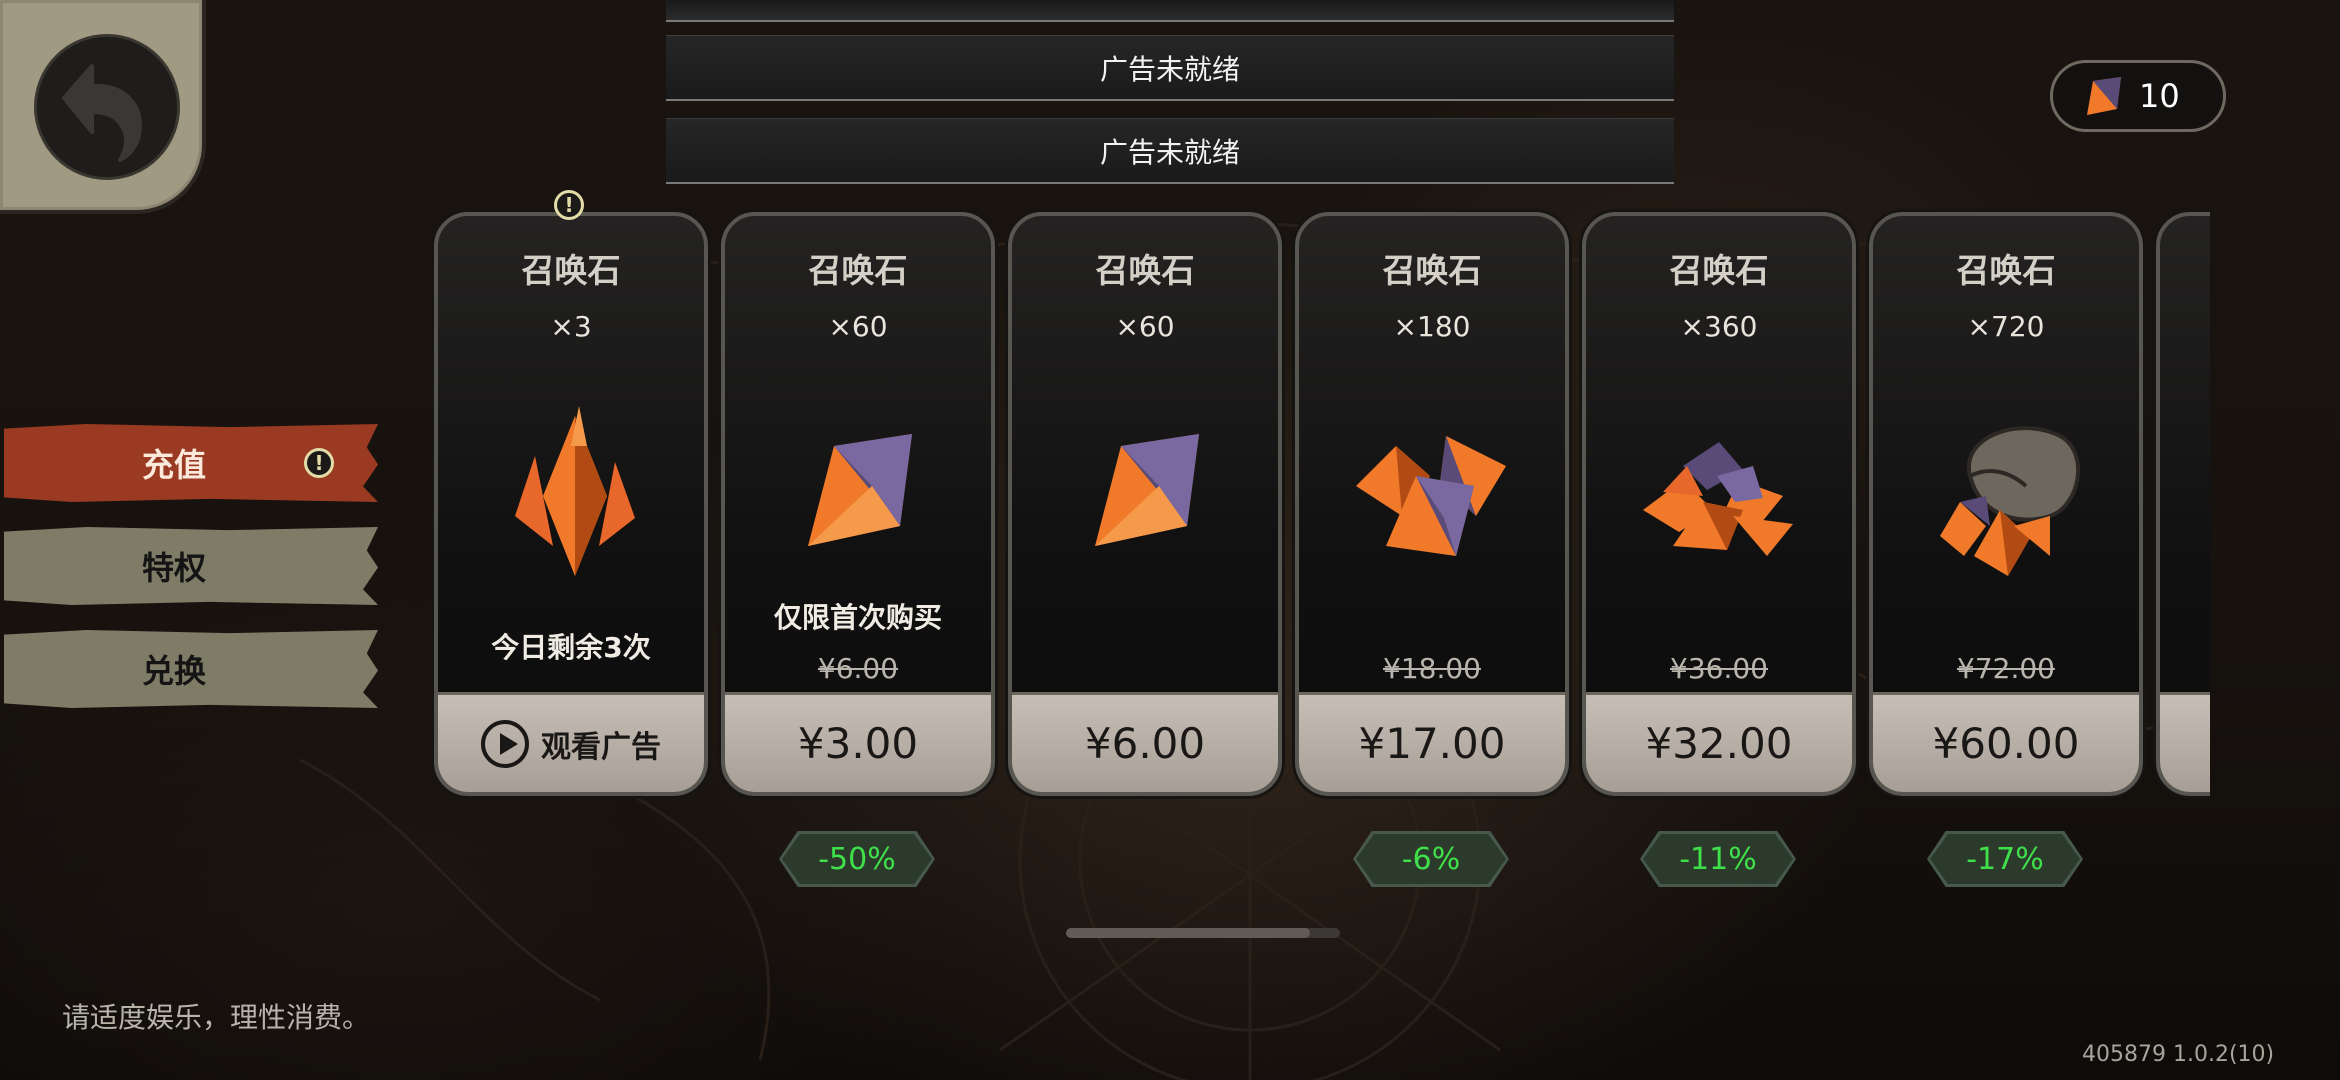  I want to click on tab-recharge: 充值 !, so click(191, 463).